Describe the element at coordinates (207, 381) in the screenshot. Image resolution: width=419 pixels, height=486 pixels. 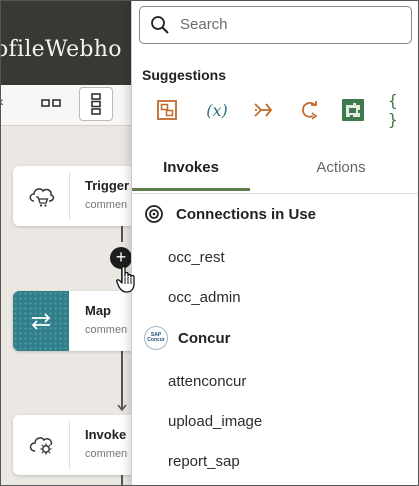
I see `connection-item: attenconcur` at that location.